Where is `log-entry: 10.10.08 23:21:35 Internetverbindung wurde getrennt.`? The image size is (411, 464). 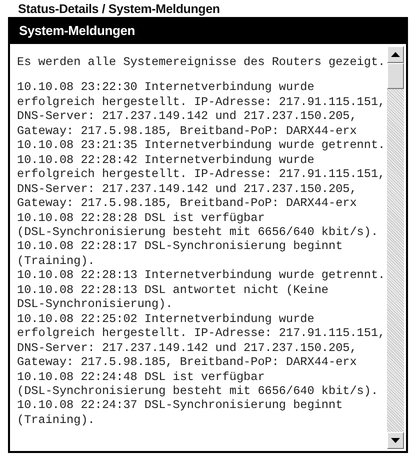 log-entry: 10.10.08 23:21:35 Internetverbindung wurde getrennt. is located at coordinates (201, 145).